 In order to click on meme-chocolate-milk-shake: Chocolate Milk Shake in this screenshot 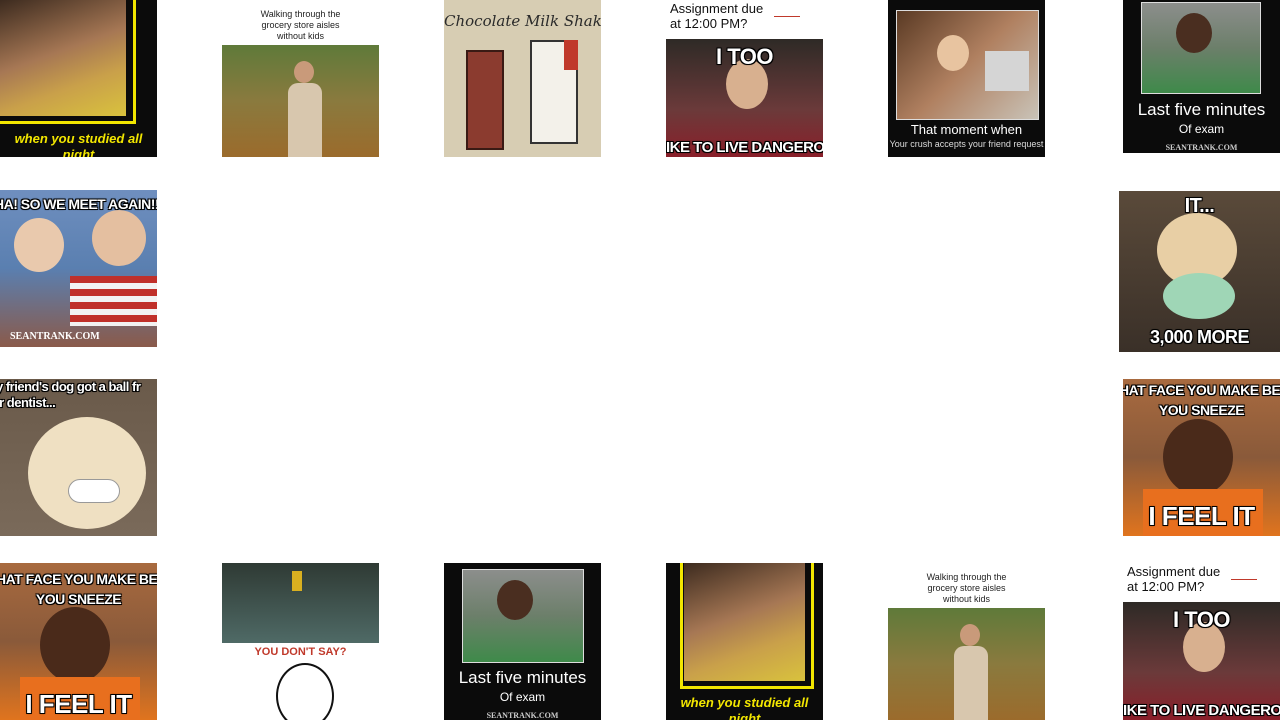, I will do `click(522, 78)`.